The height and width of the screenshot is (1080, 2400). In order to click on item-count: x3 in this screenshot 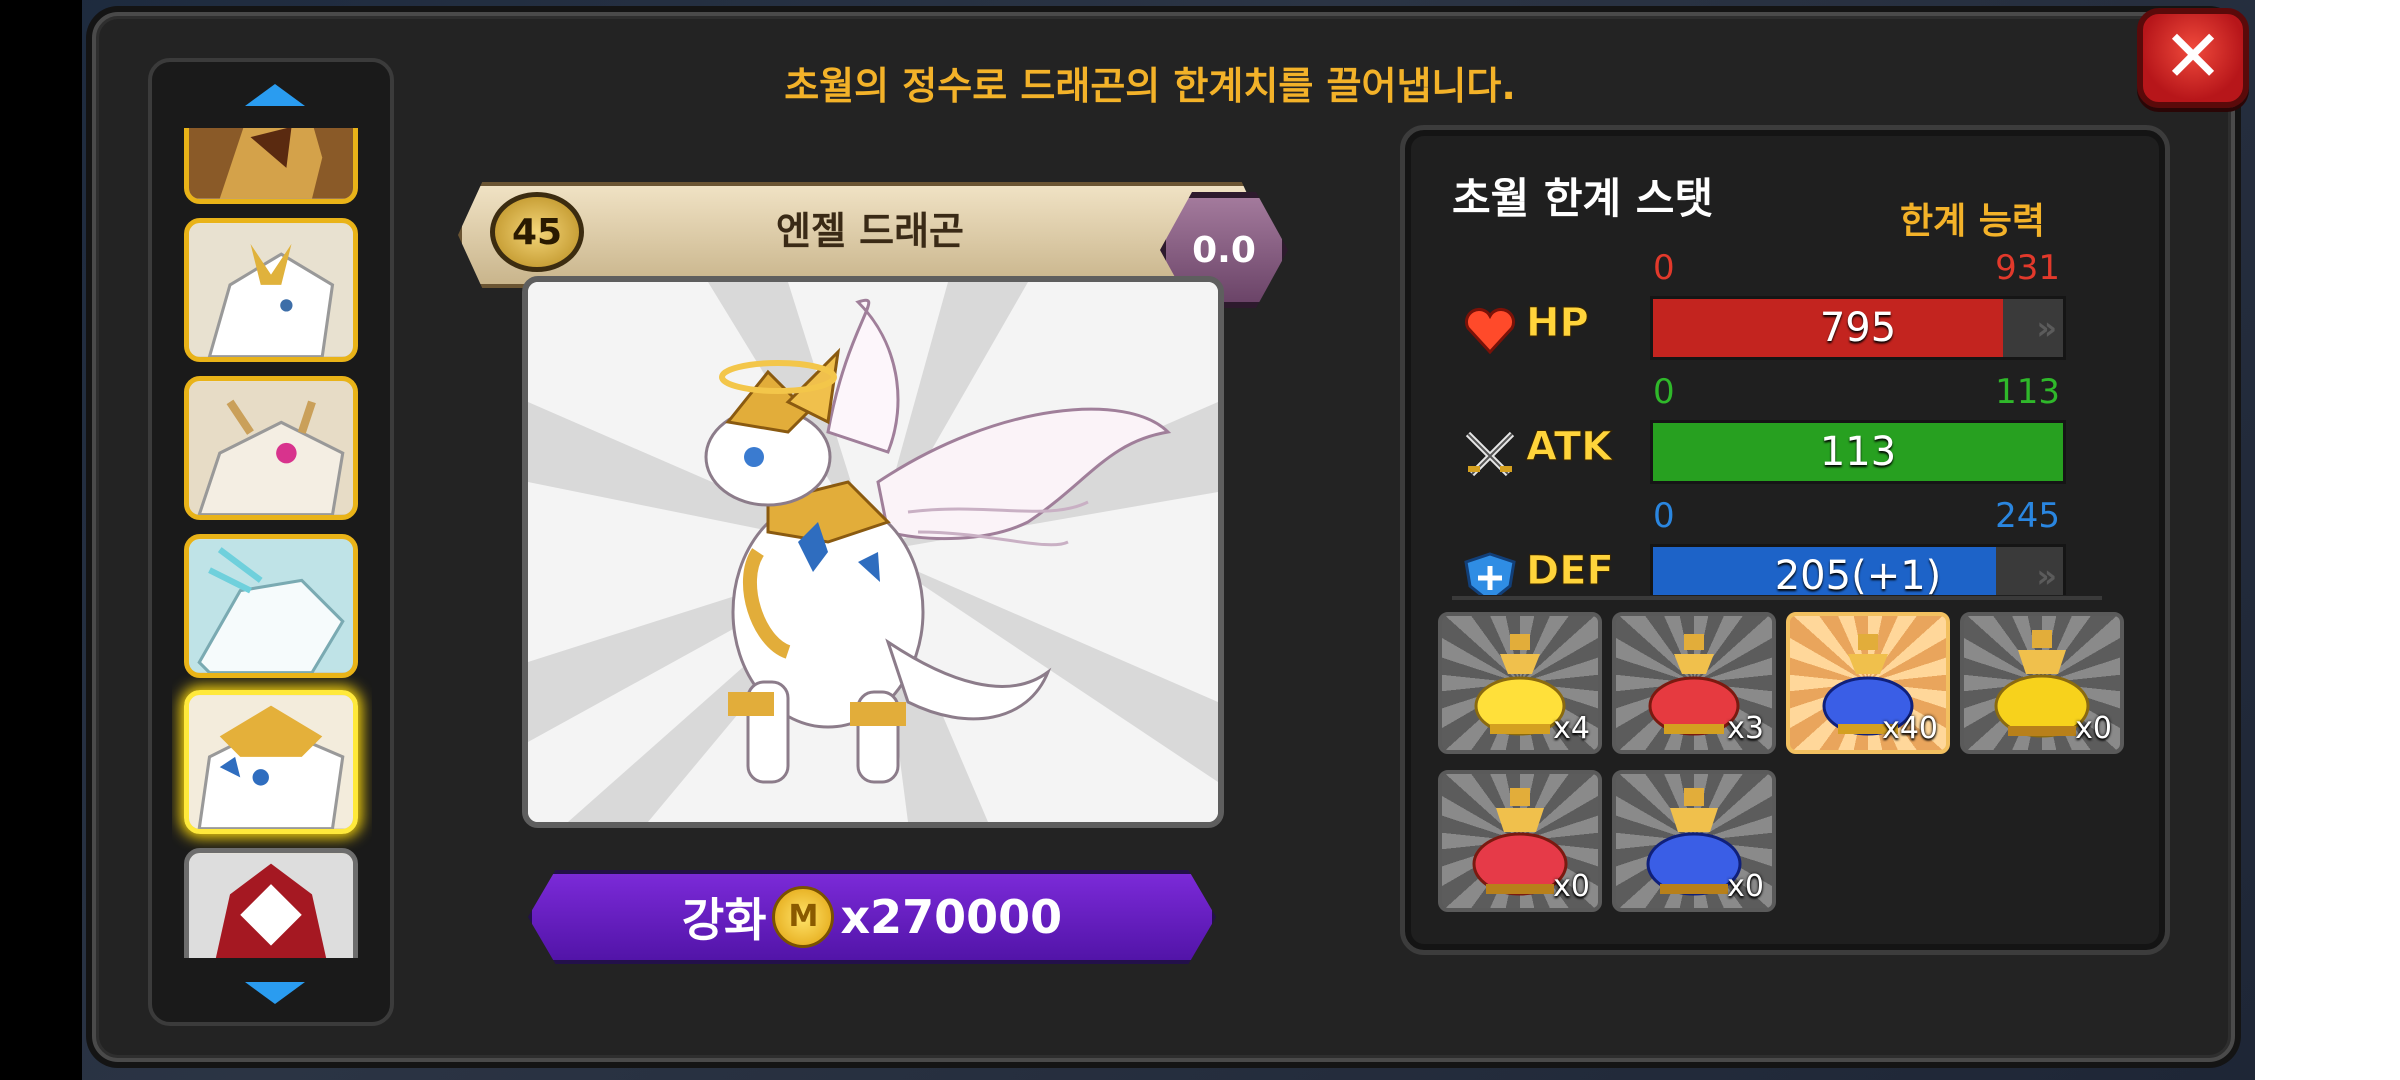, I will do `click(1745, 728)`.